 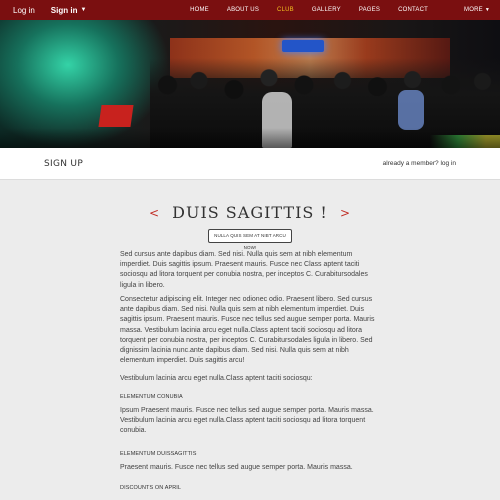 What do you see at coordinates (64, 10) in the screenshot?
I see `signin-label: Sign in` at bounding box center [64, 10].